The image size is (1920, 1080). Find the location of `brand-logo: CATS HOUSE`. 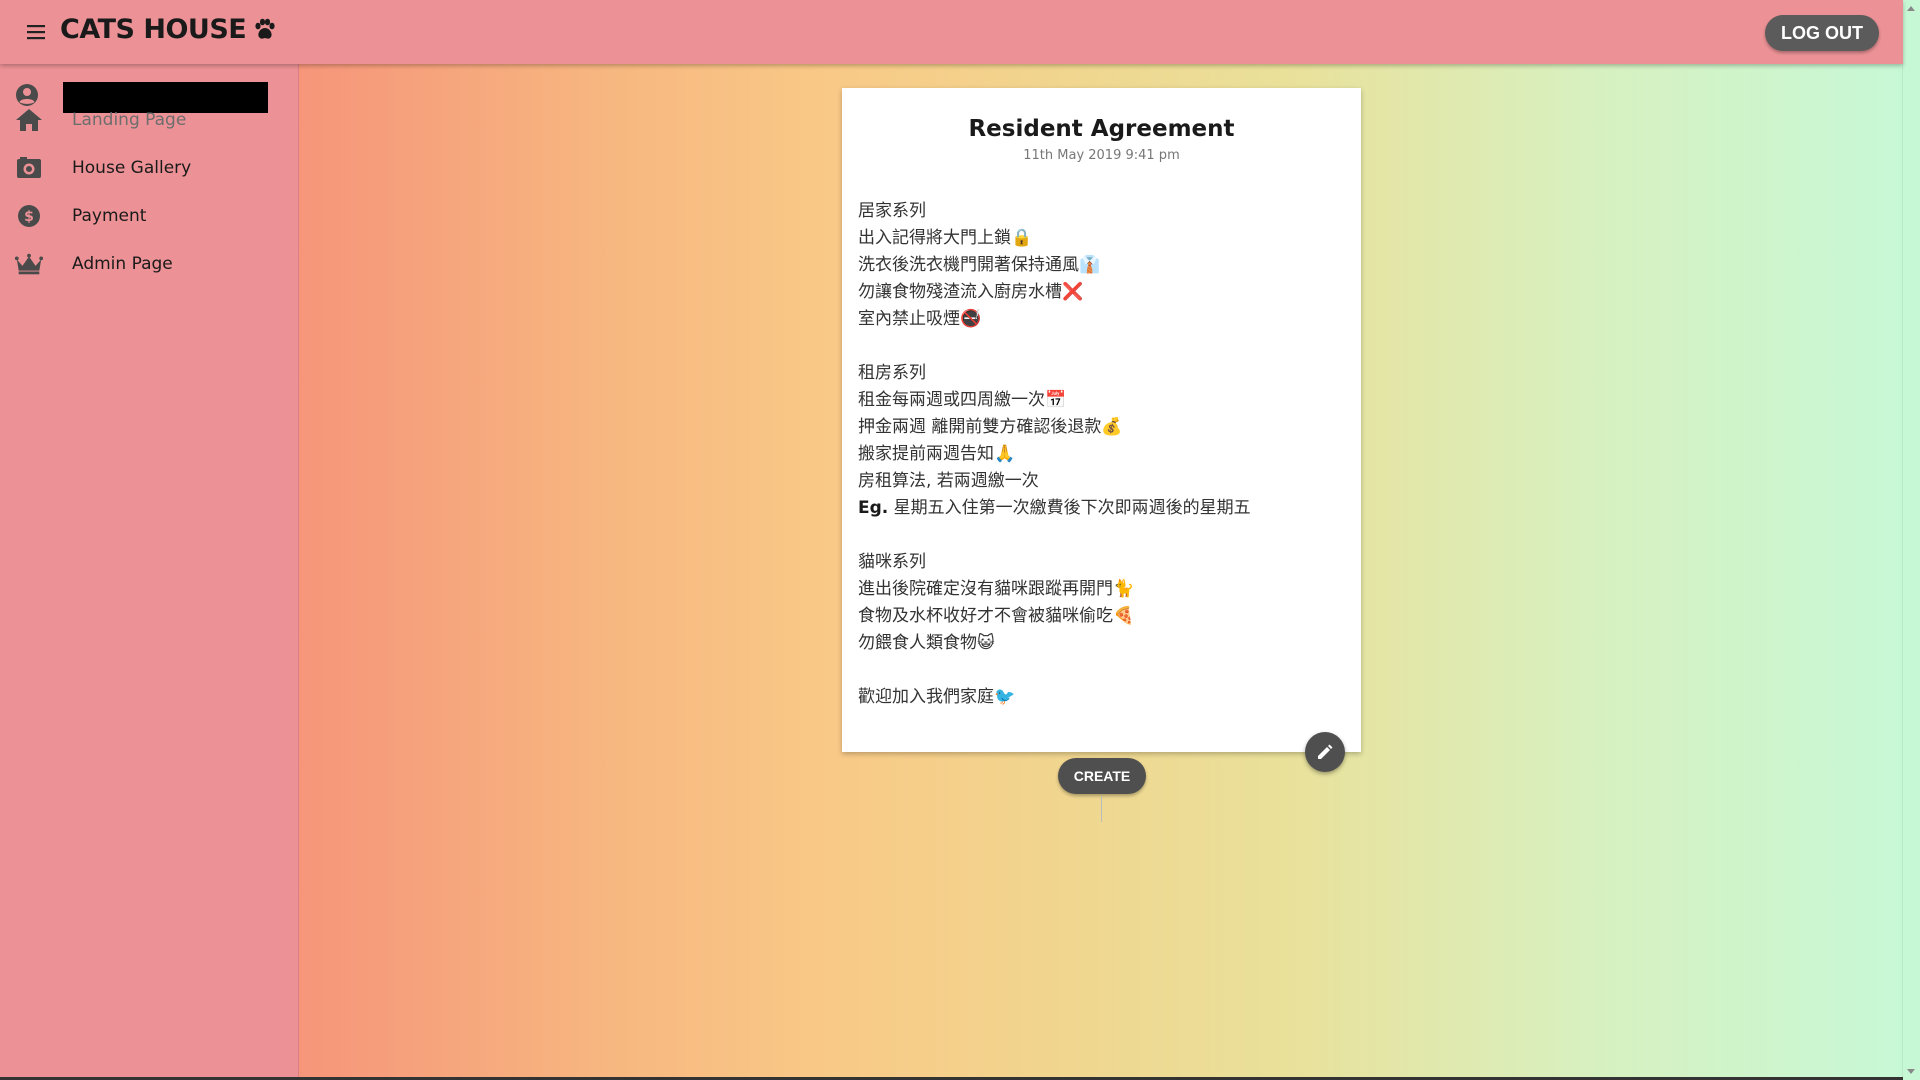

brand-logo: CATS HOUSE is located at coordinates (169, 29).